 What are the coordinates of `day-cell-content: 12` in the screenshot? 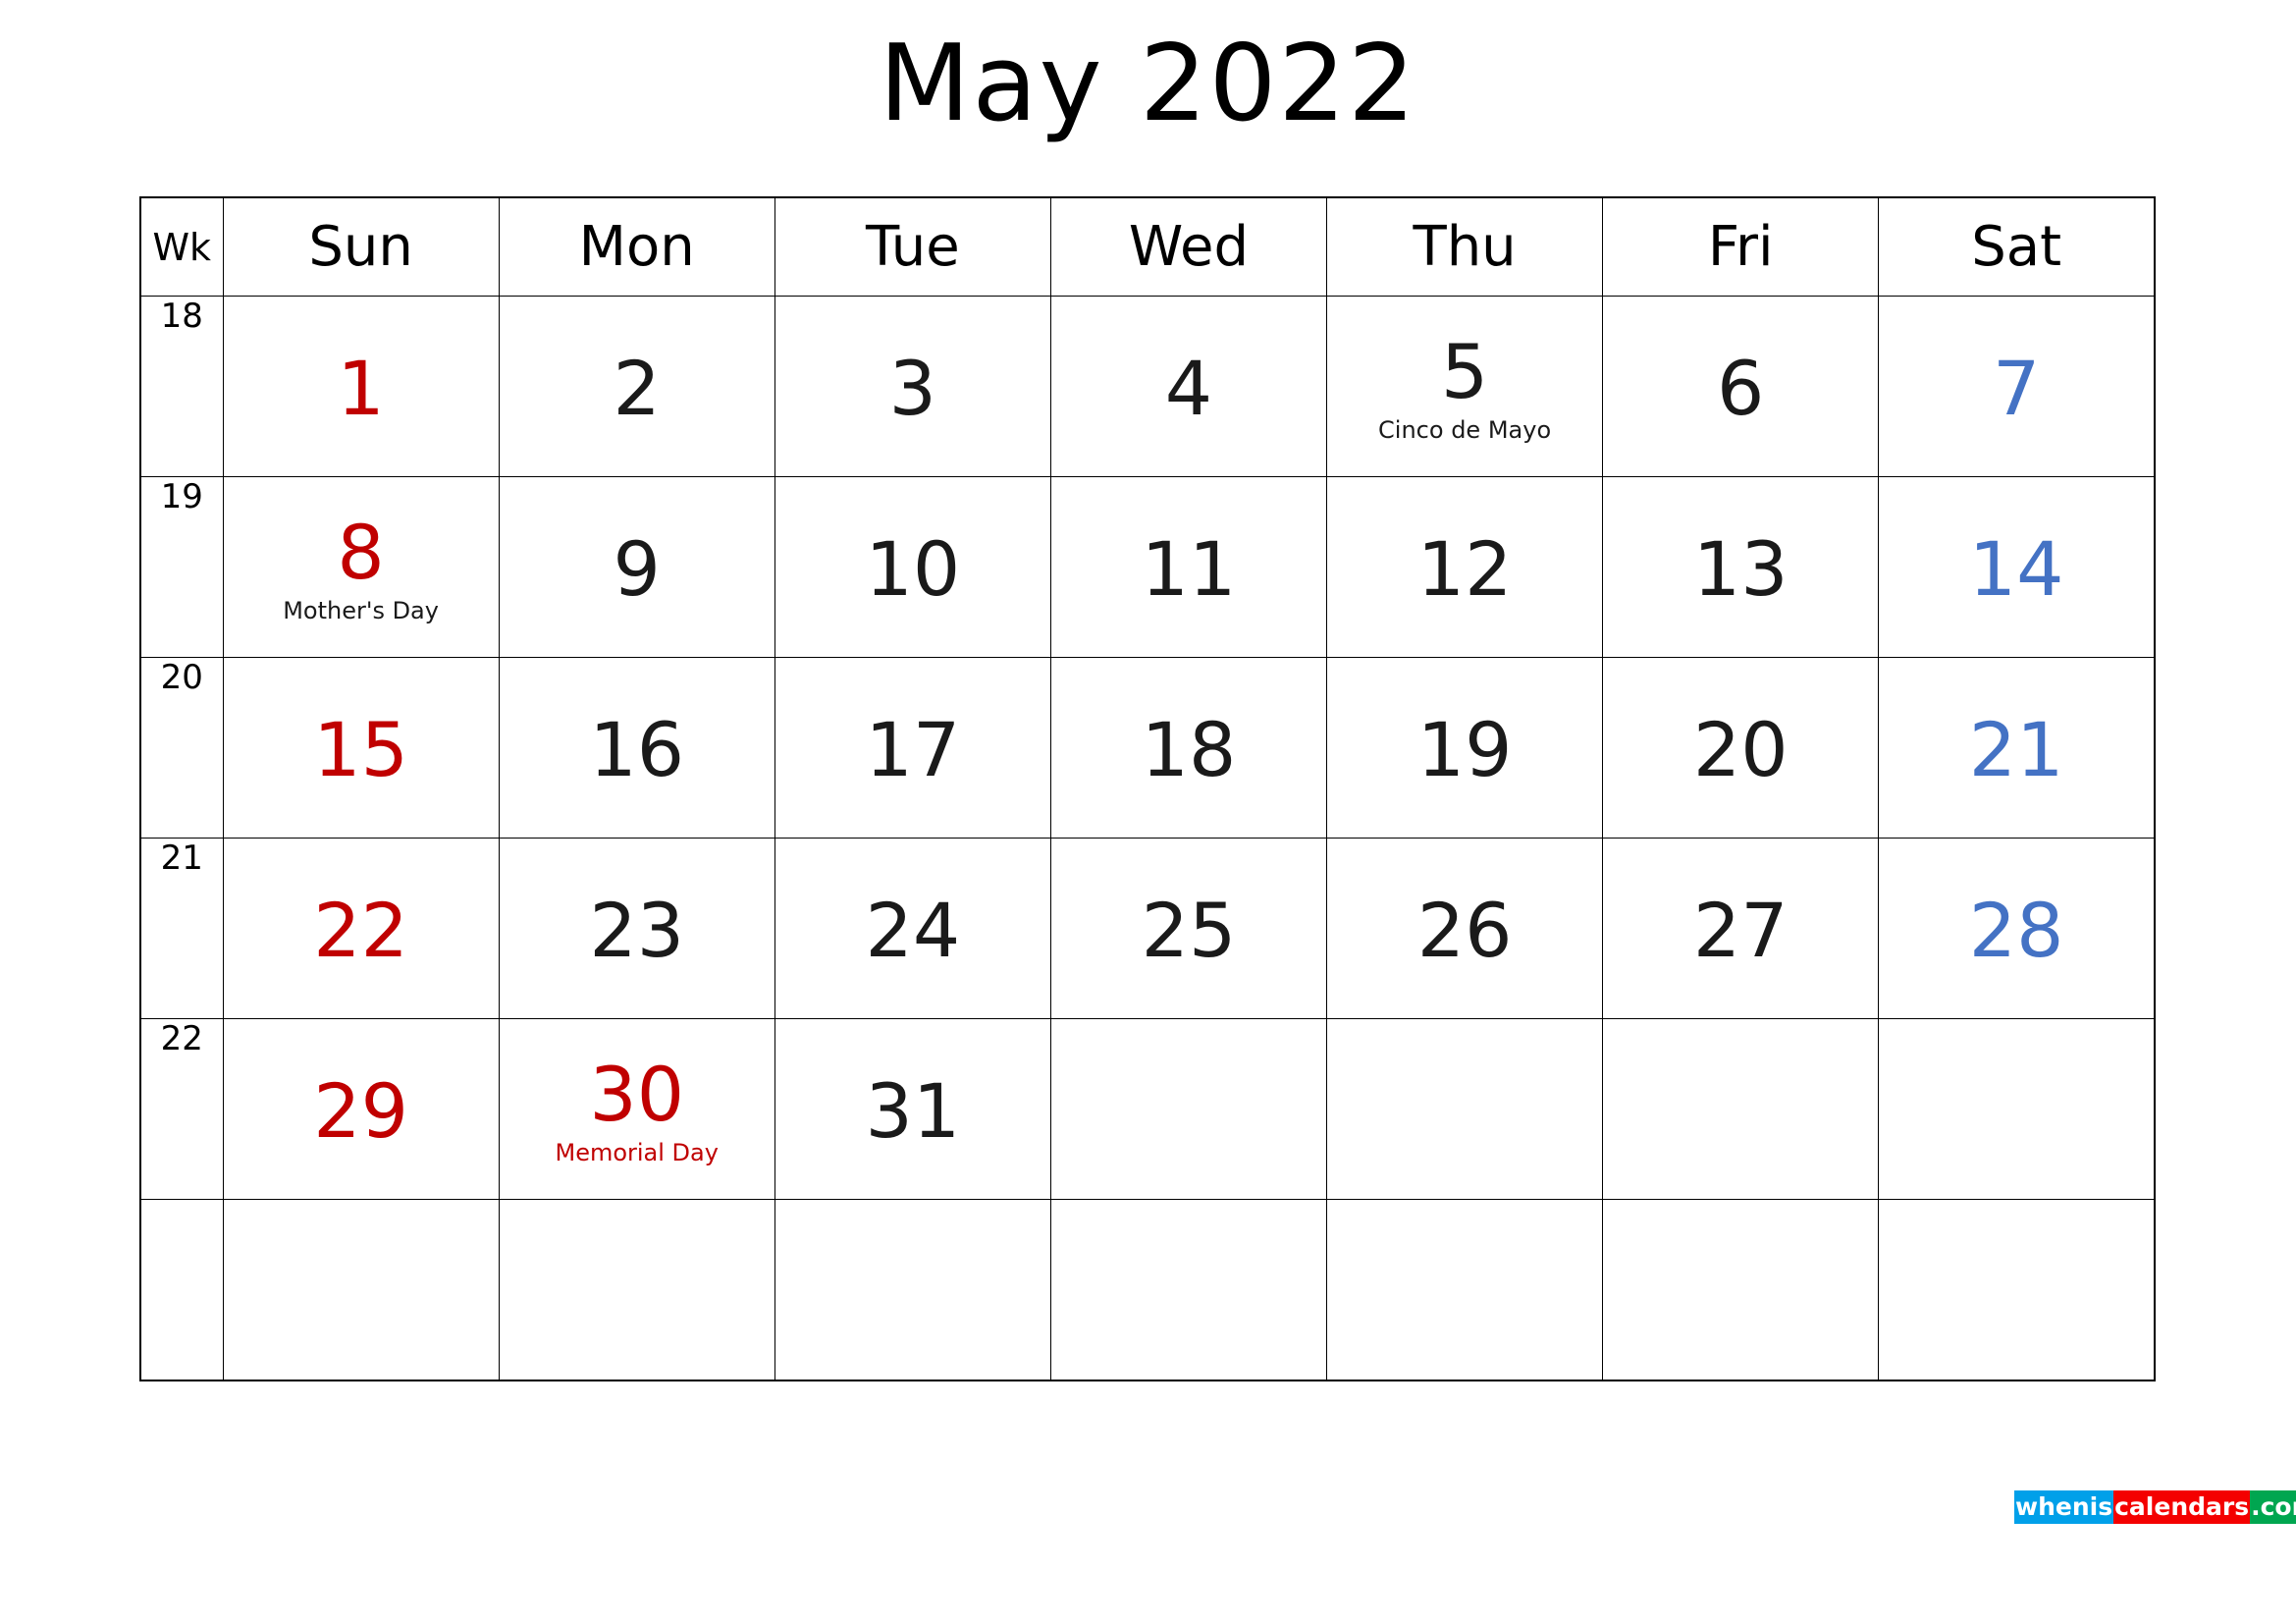 It's located at (1464, 567).